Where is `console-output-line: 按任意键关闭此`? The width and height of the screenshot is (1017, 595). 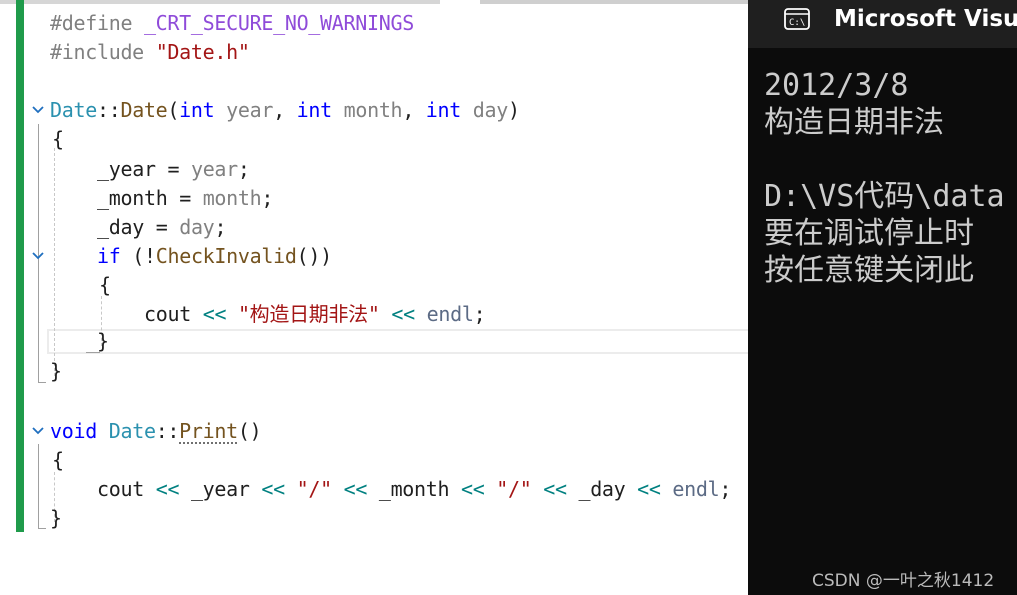
console-output-line: 按任意键关闭此 is located at coordinates (869, 270).